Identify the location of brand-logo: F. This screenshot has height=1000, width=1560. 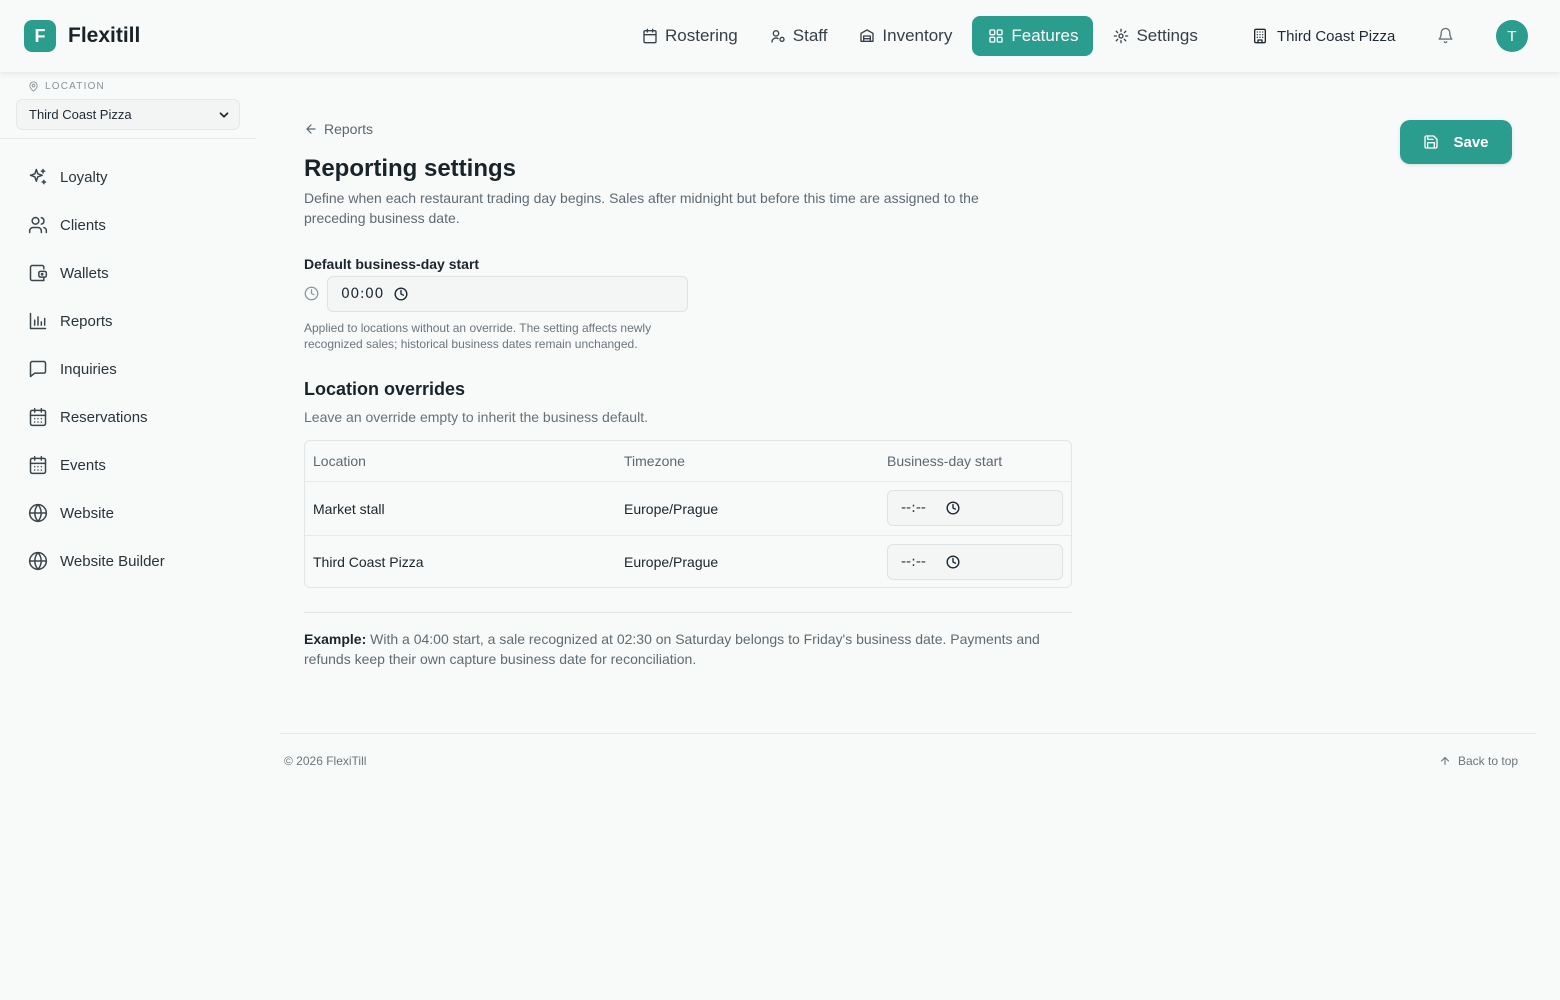
(40, 36).